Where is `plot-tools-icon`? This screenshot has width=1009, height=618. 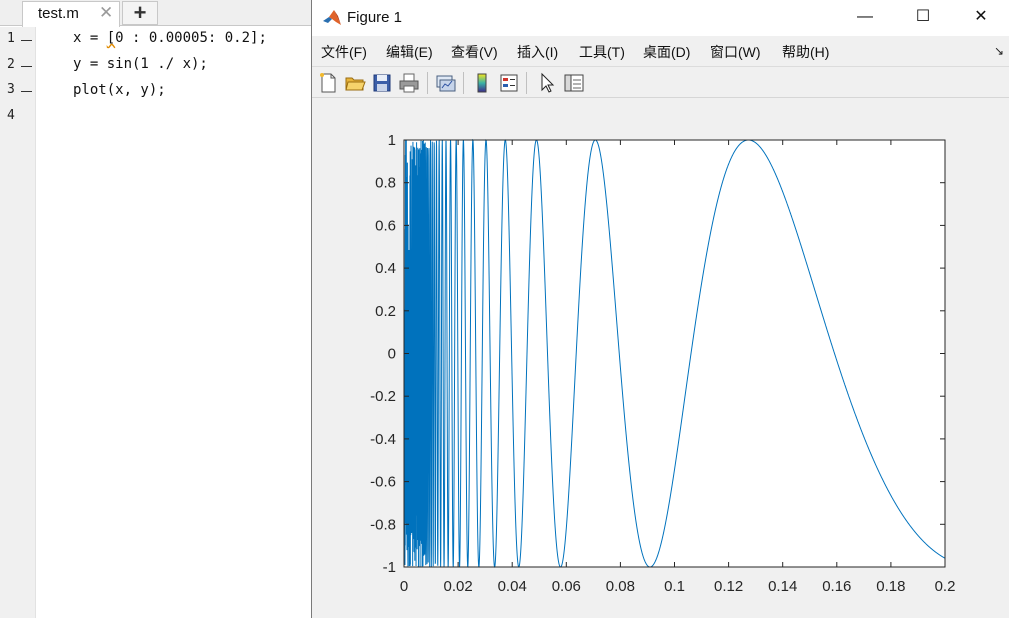
plot-tools-icon is located at coordinates (574, 83).